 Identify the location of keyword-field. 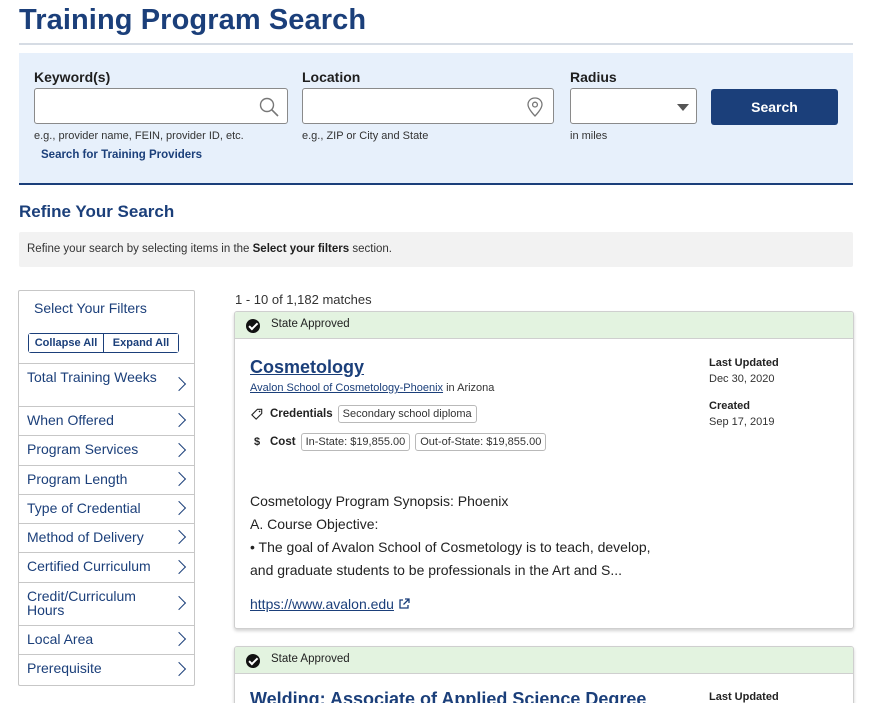
(161, 106).